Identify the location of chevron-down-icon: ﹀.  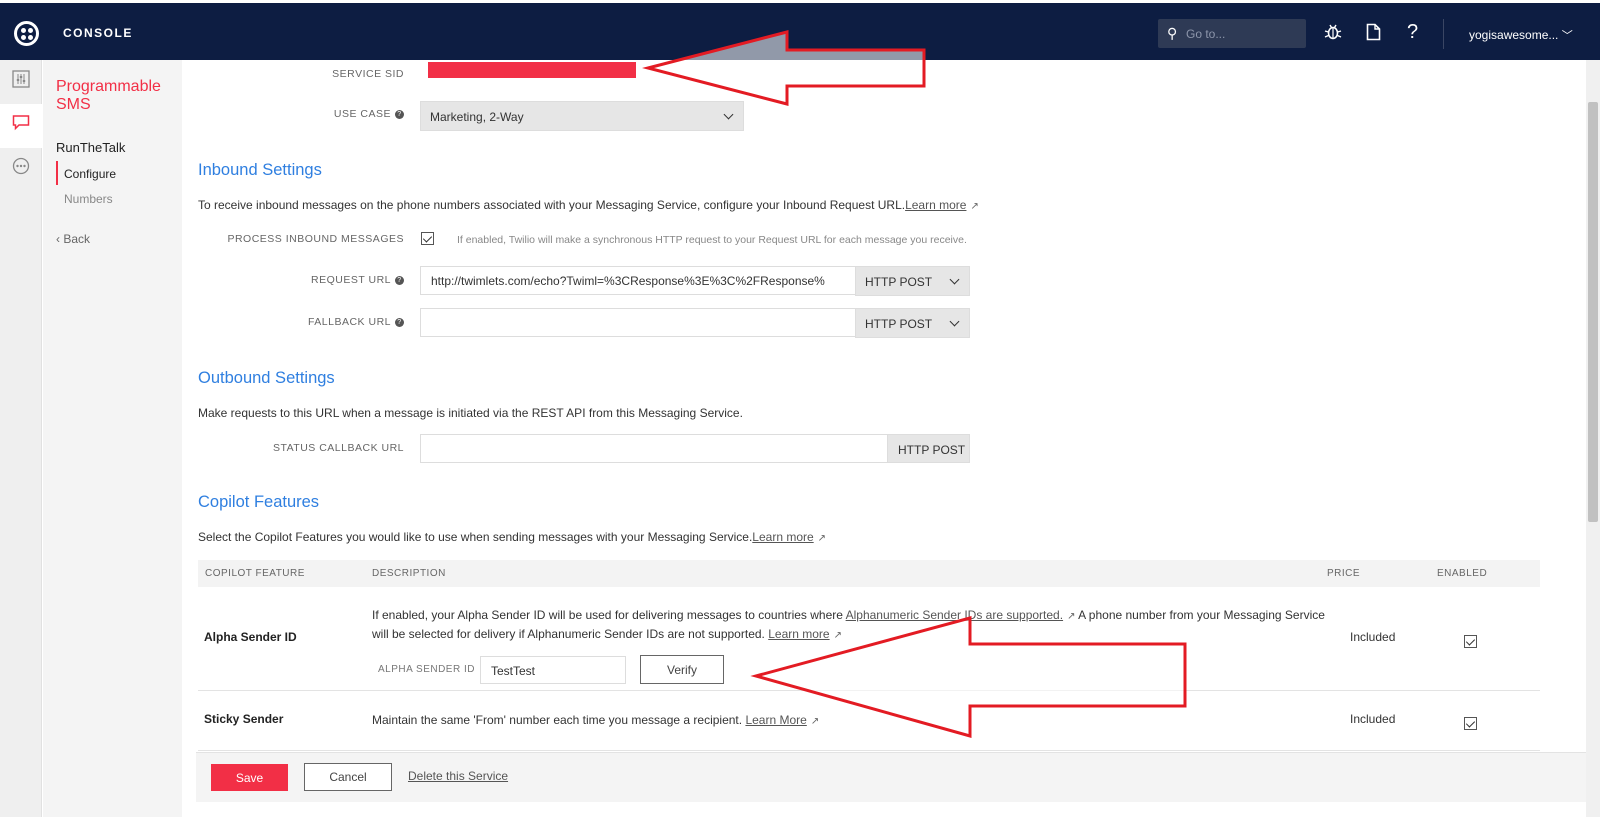
(1567, 36).